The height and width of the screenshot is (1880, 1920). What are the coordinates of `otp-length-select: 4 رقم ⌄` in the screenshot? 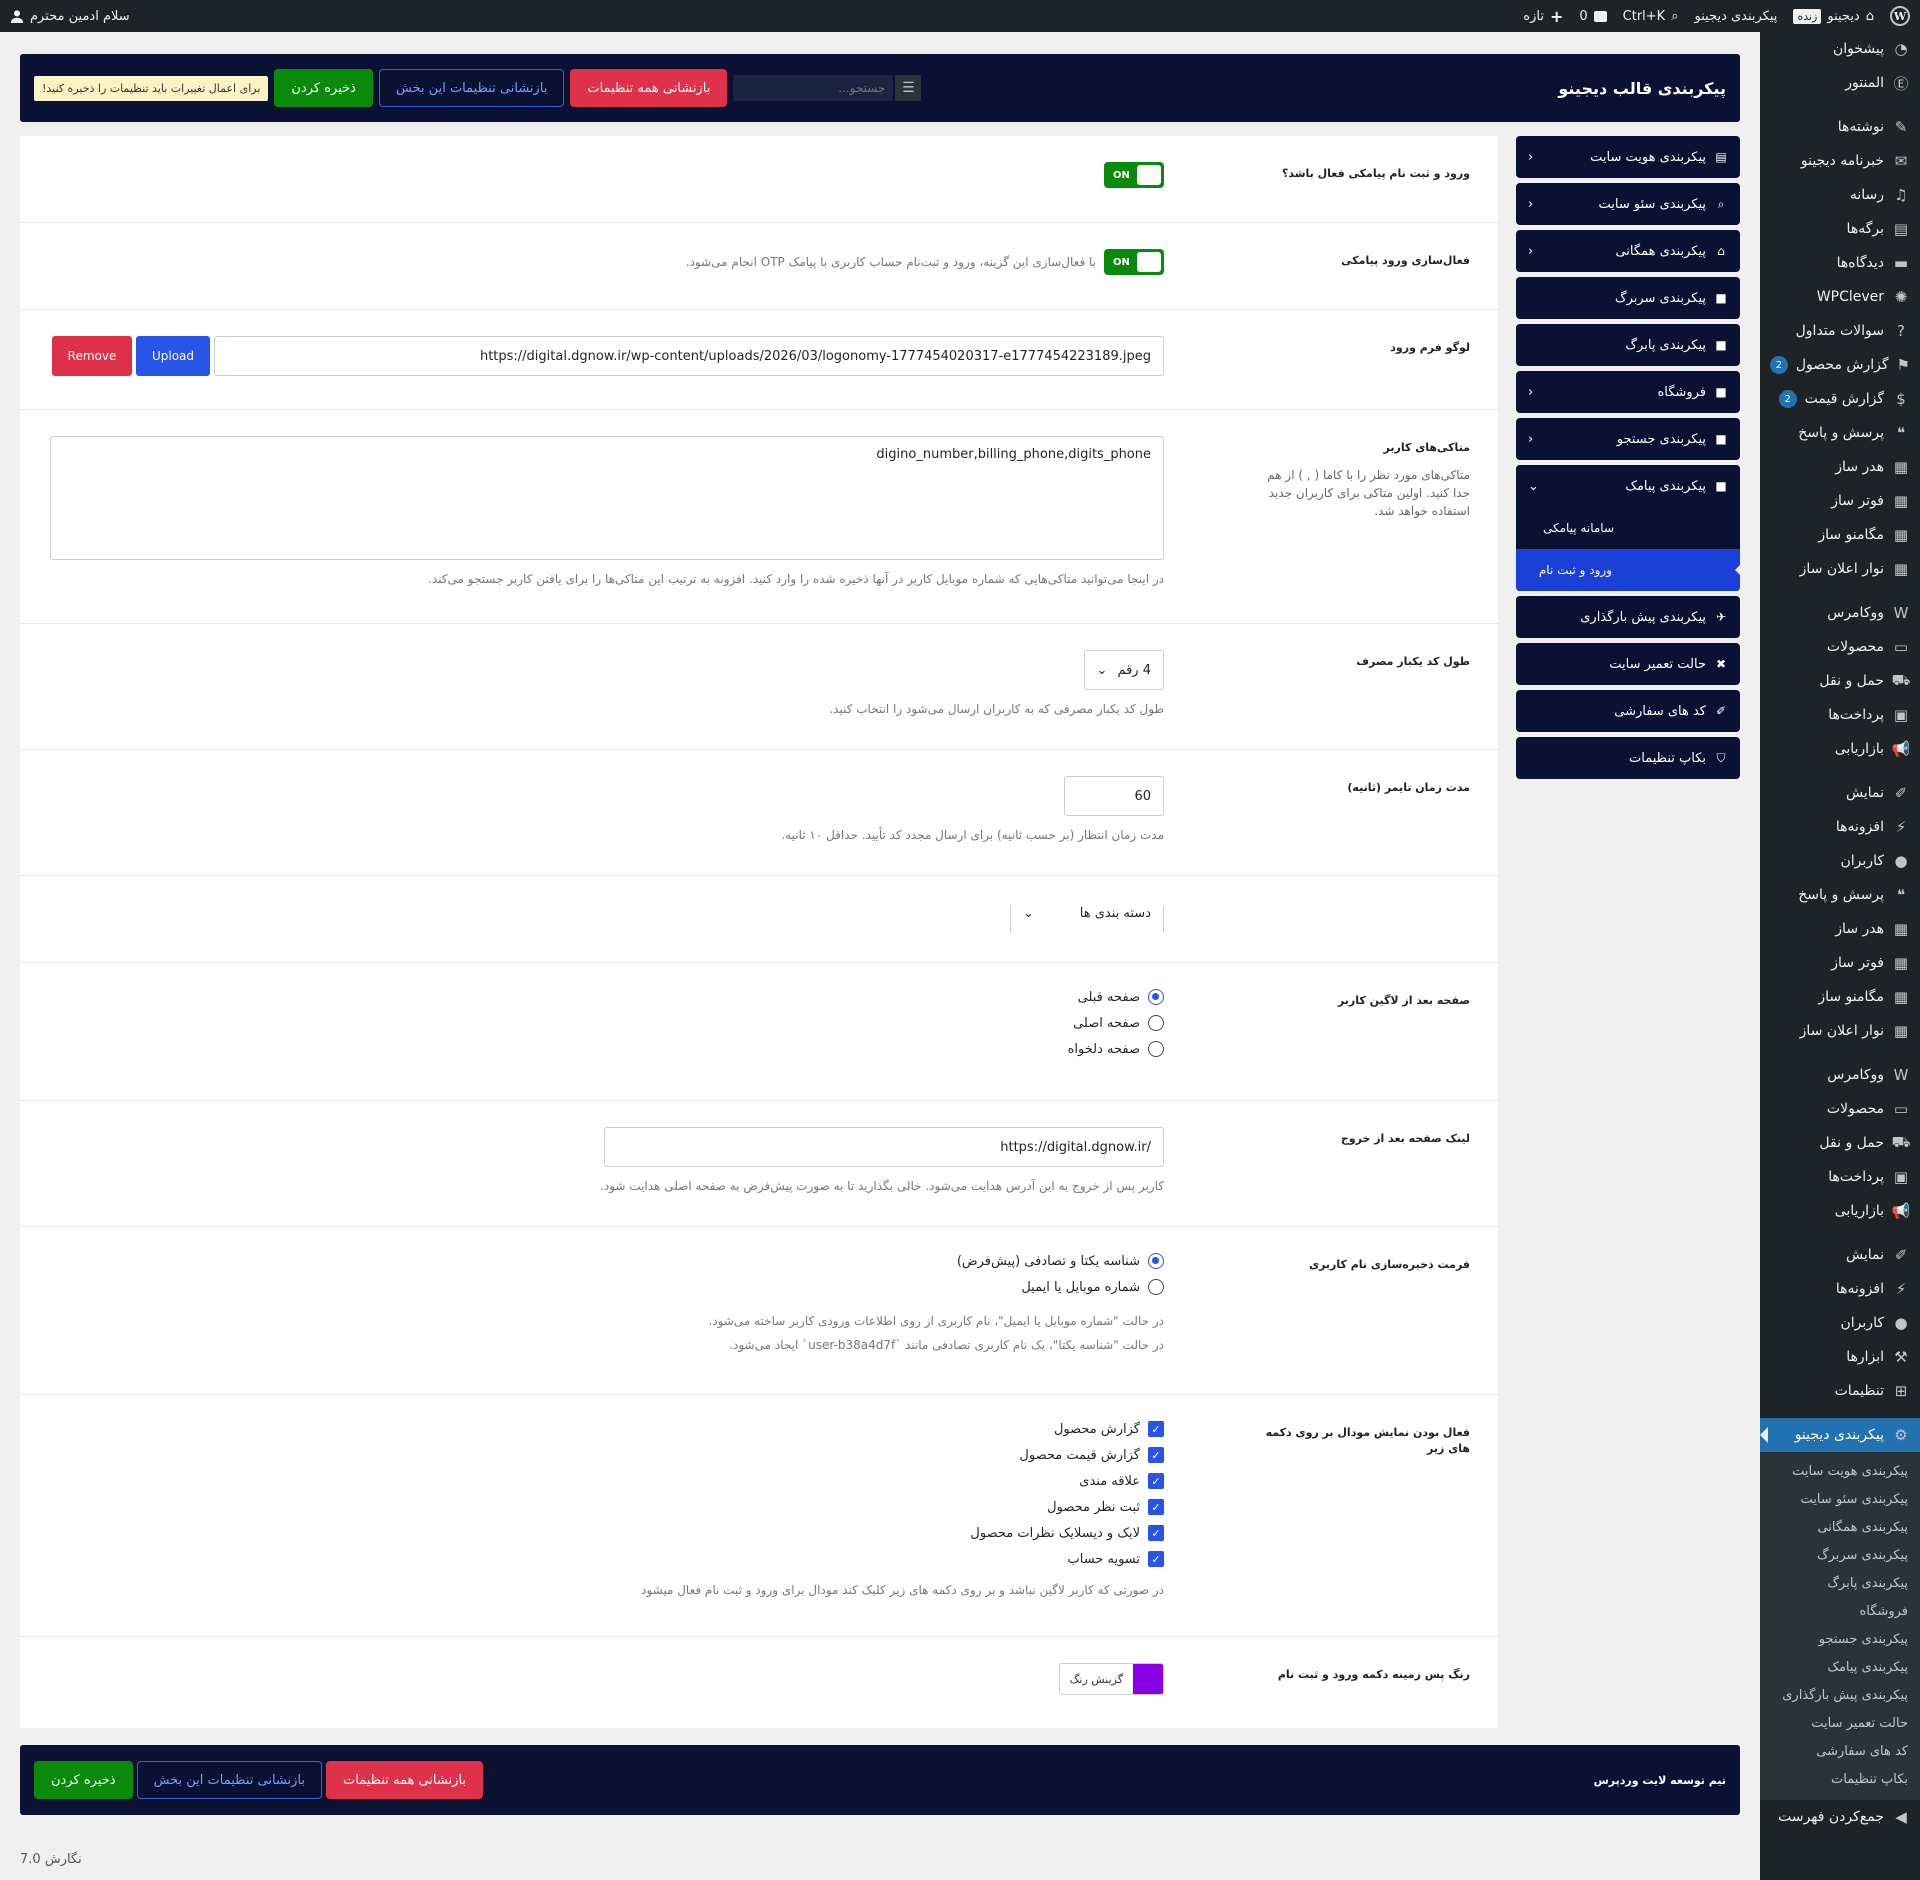 It's located at (1123, 670).